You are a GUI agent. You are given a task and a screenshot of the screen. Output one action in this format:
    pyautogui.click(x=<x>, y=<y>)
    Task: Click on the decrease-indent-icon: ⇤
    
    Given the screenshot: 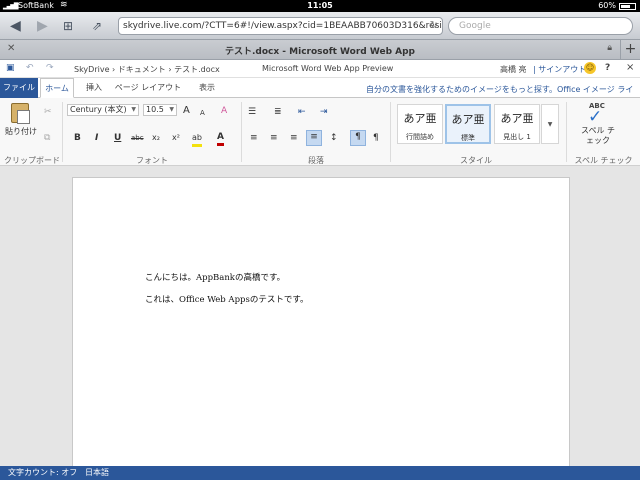 What is the action you would take?
    pyautogui.click(x=302, y=112)
    